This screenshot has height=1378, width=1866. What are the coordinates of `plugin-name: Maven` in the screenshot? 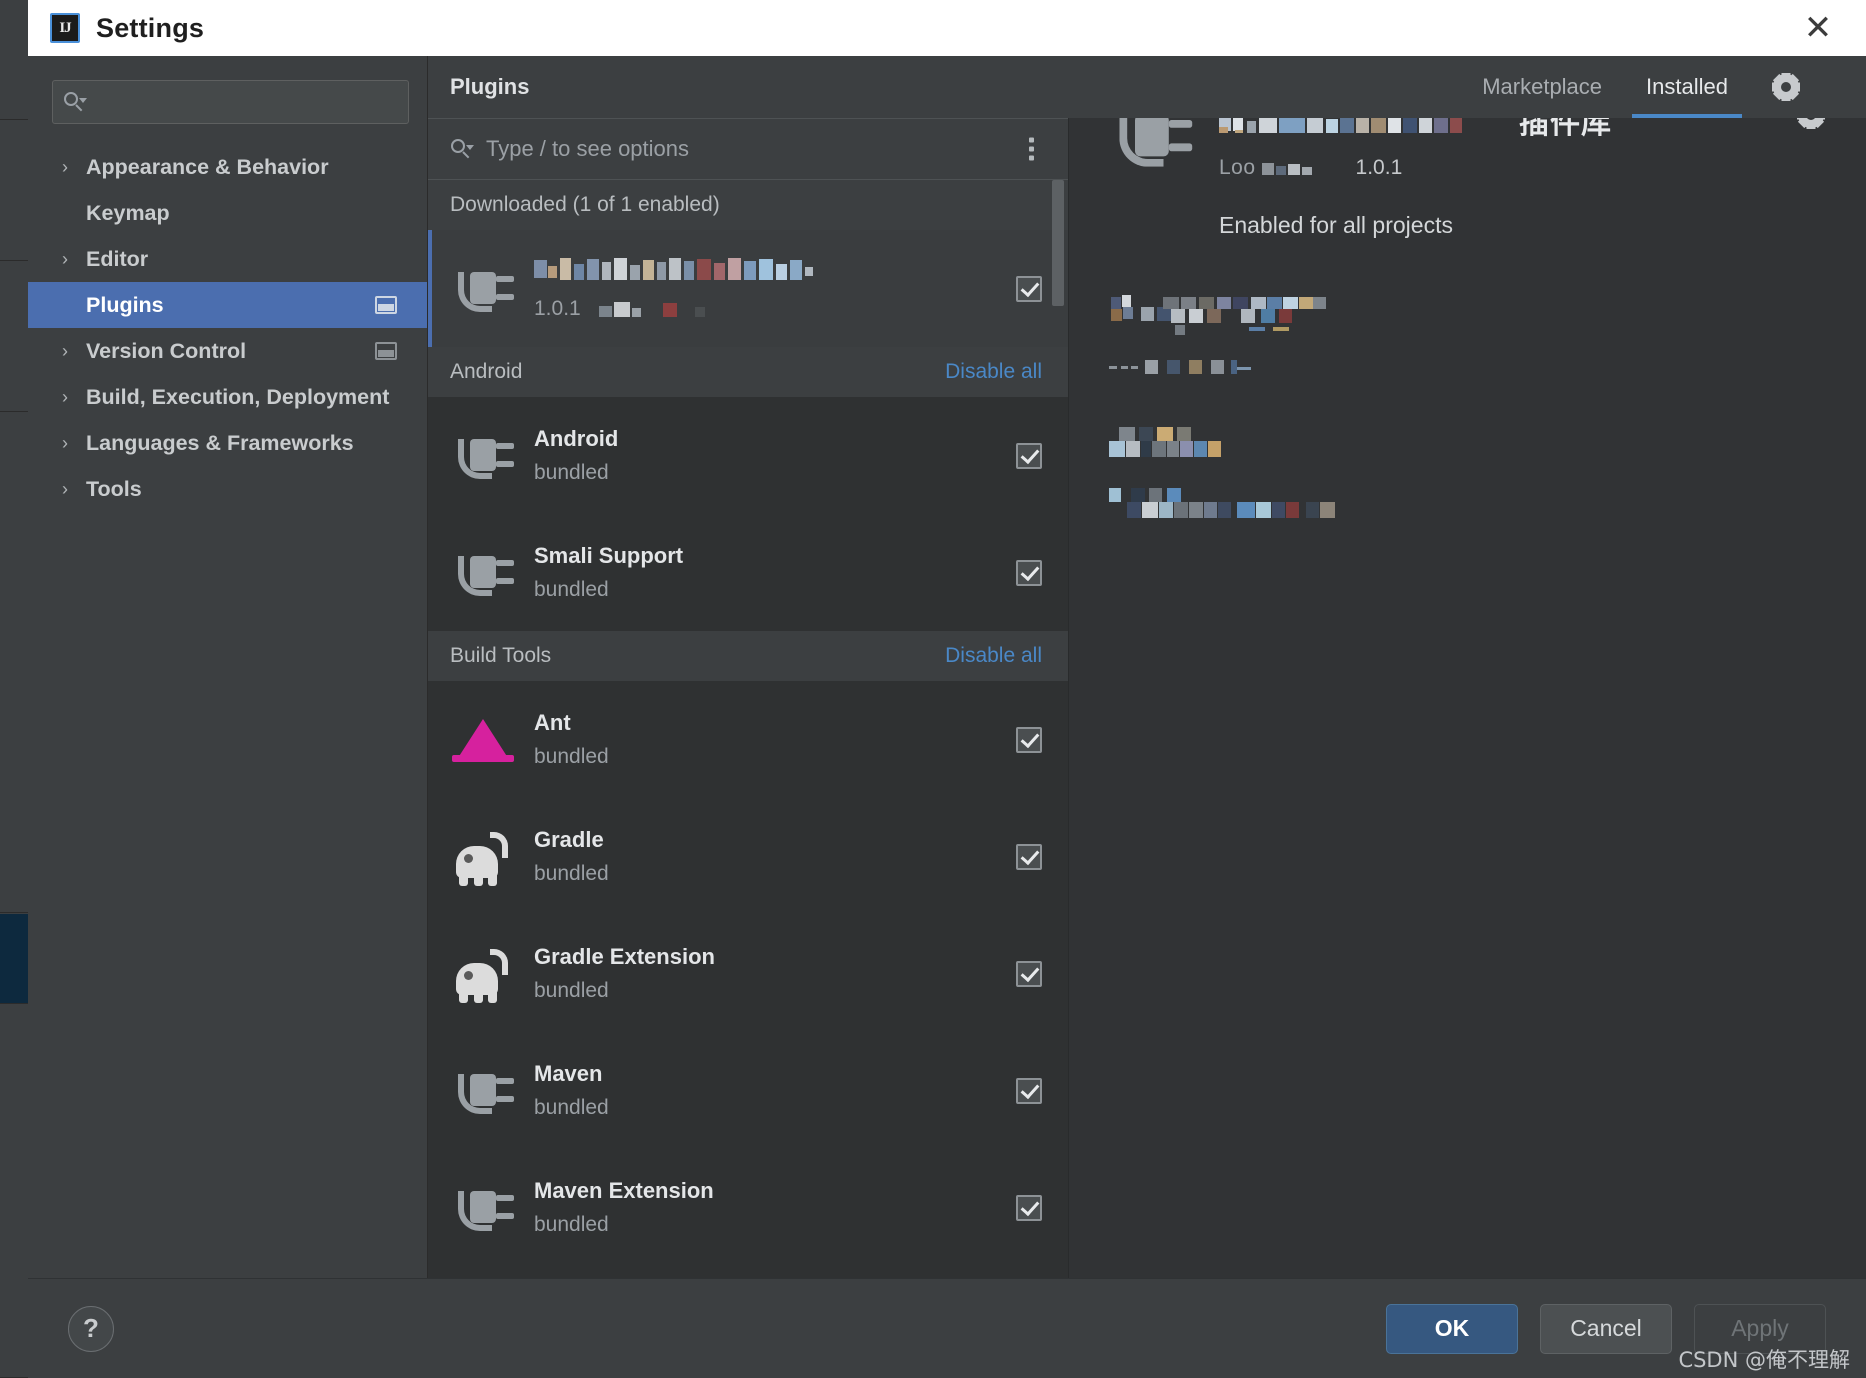 It's located at (568, 1073).